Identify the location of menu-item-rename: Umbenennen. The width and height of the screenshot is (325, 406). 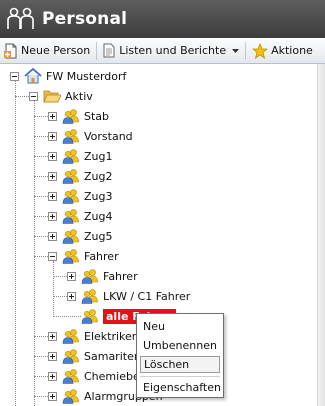
(180, 345).